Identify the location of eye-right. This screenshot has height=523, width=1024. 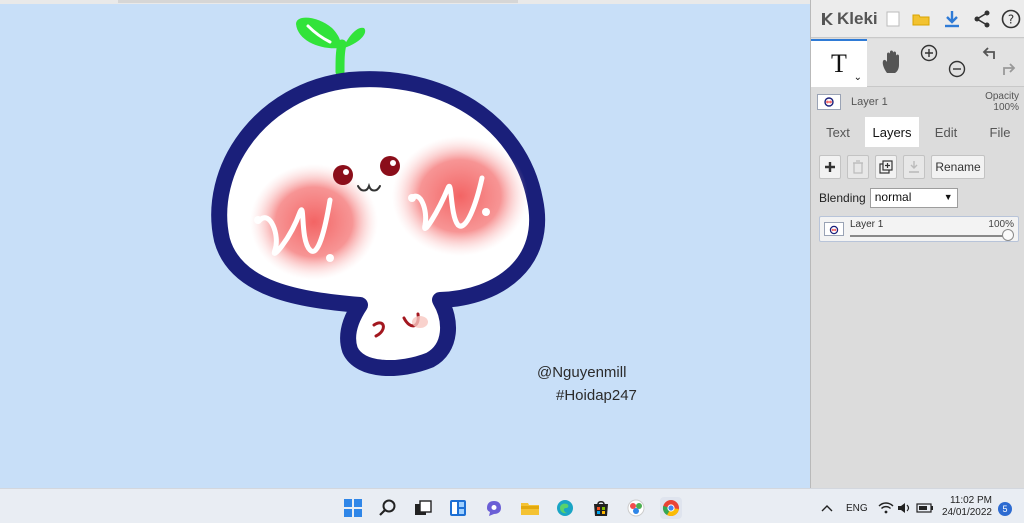
(390, 166).